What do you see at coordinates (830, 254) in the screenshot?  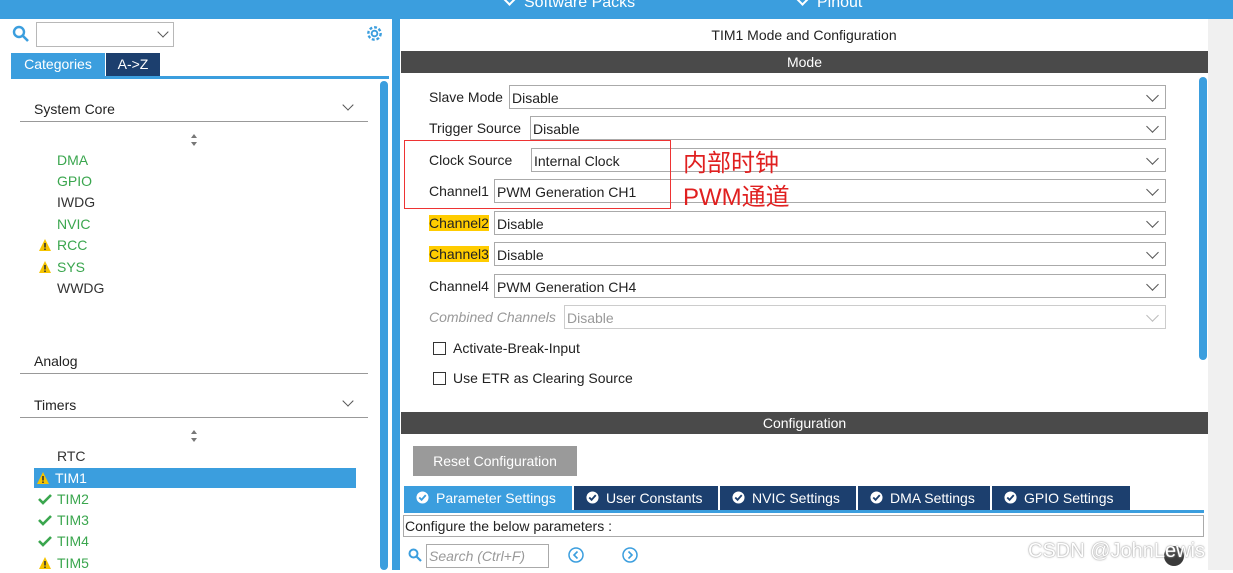 I see `channel3-select: Disable` at bounding box center [830, 254].